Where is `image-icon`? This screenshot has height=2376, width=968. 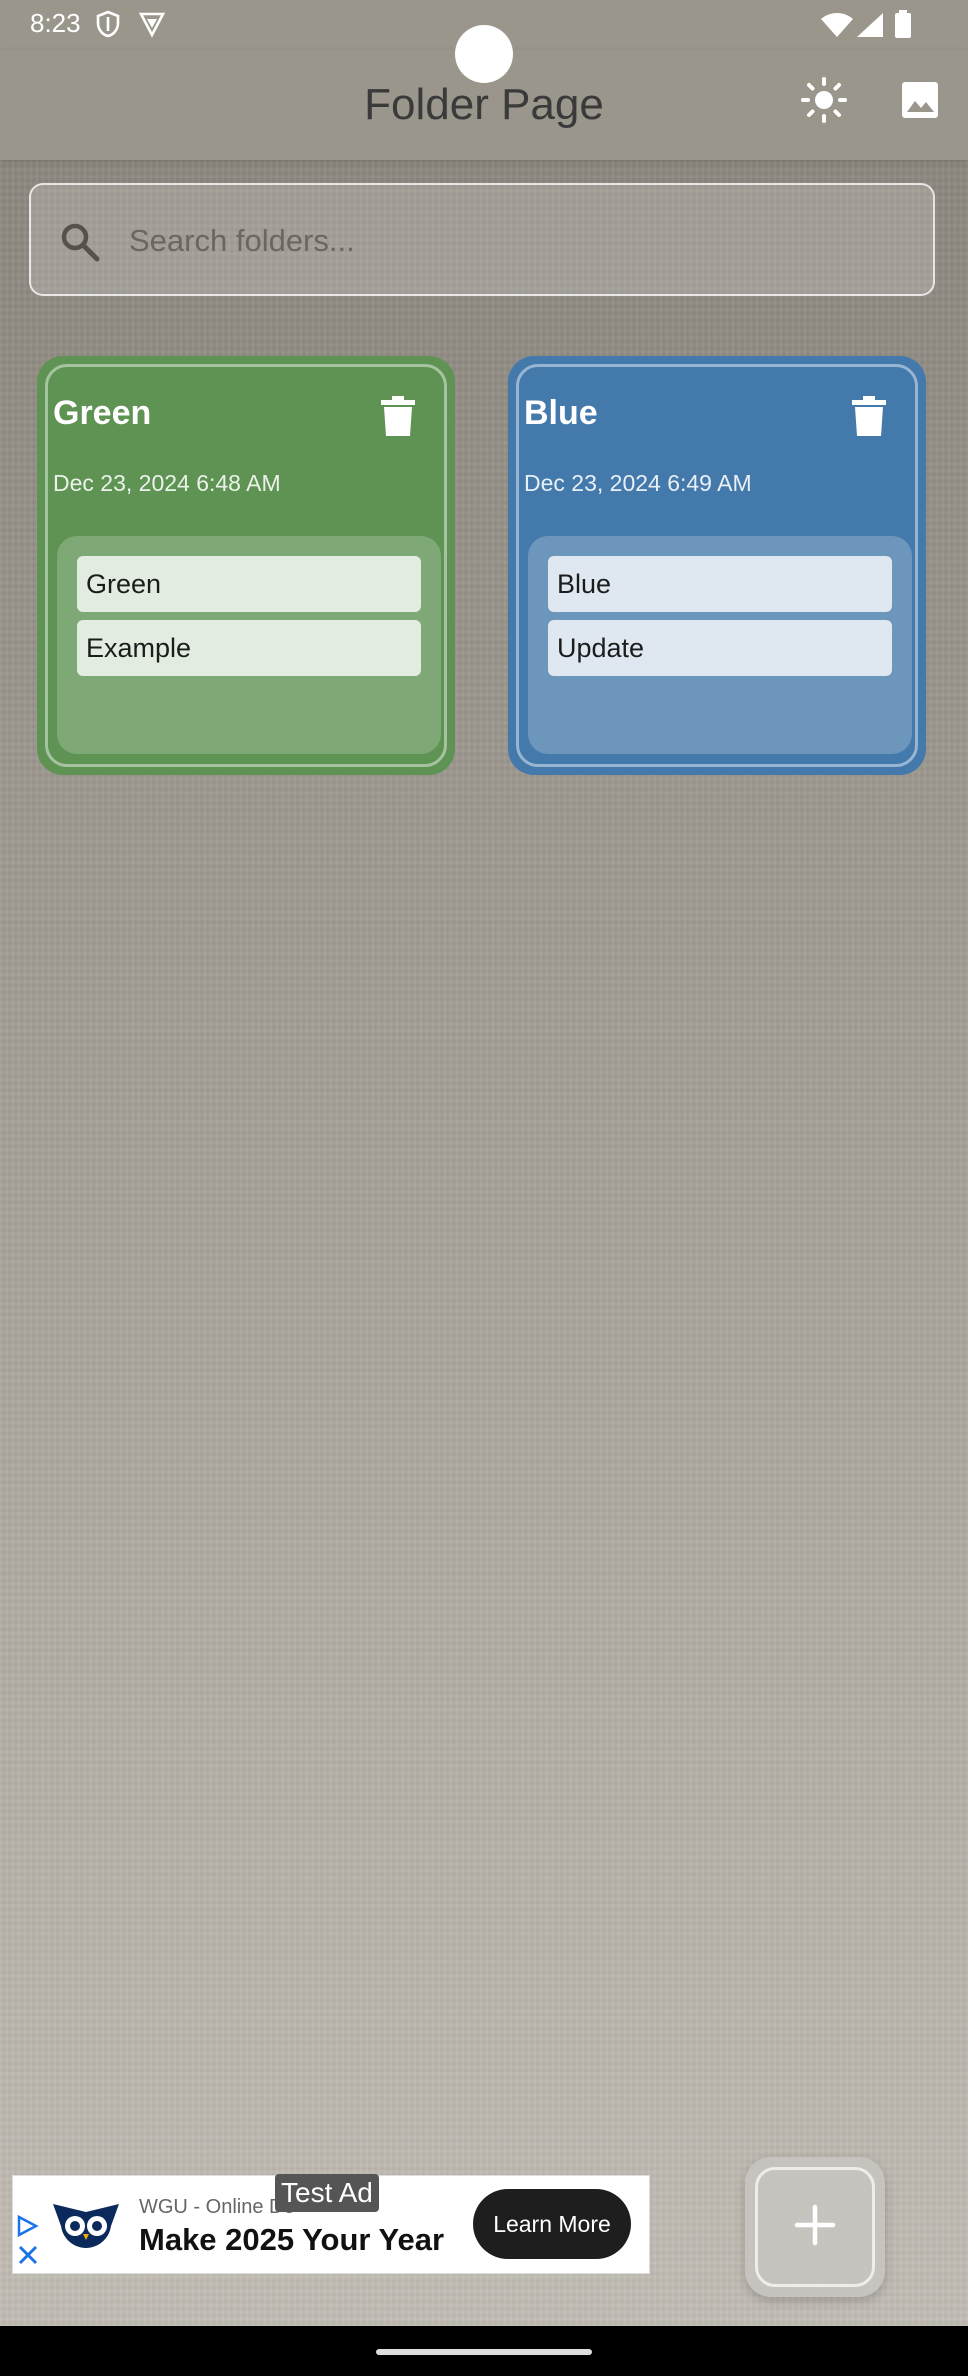 image-icon is located at coordinates (920, 102).